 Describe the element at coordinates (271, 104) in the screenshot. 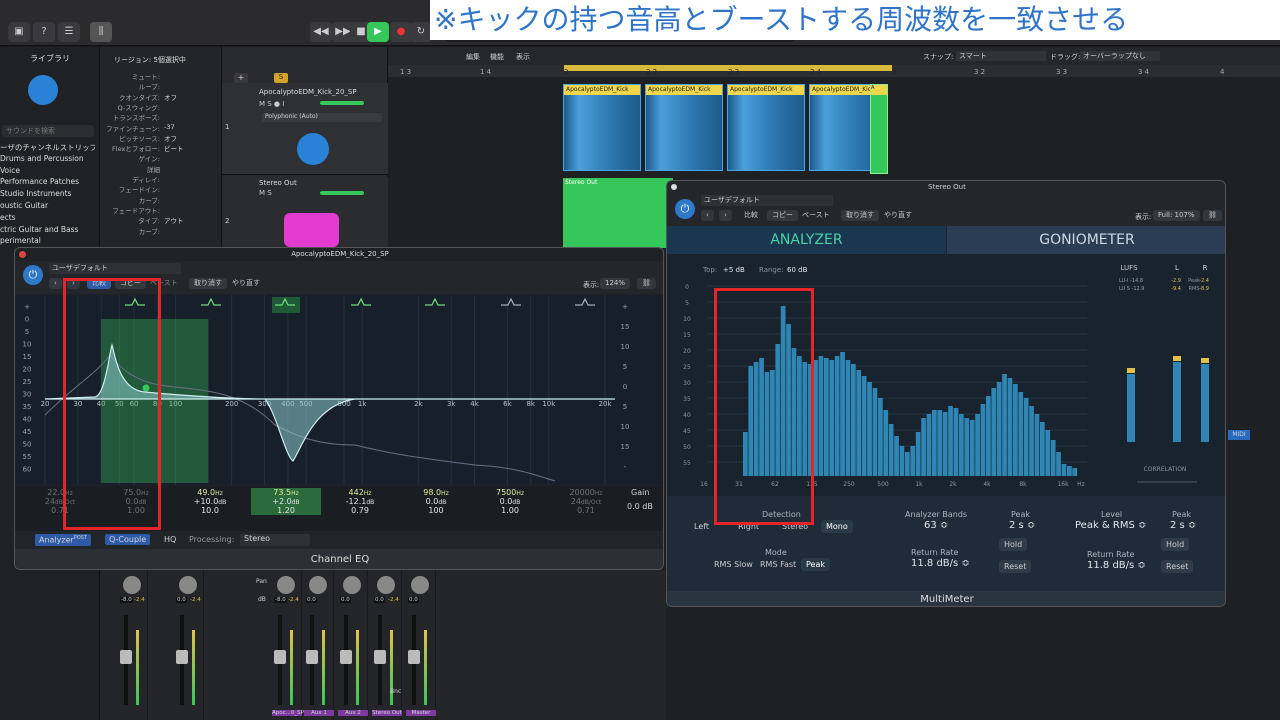

I see `track-1-mute-solo: M S ● I` at that location.